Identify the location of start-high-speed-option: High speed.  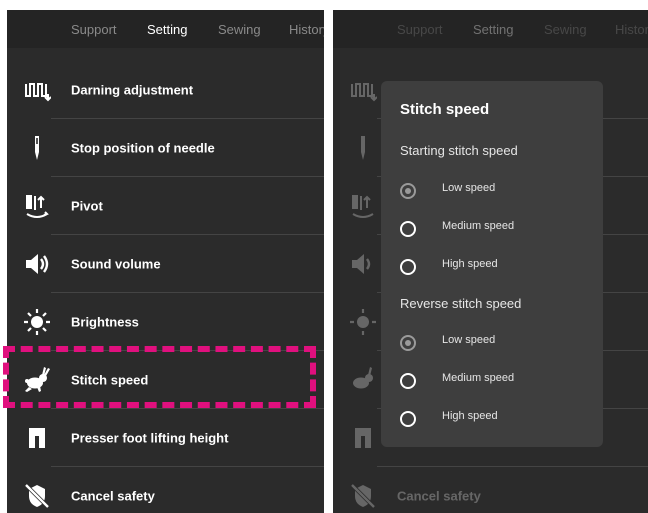
(495, 267).